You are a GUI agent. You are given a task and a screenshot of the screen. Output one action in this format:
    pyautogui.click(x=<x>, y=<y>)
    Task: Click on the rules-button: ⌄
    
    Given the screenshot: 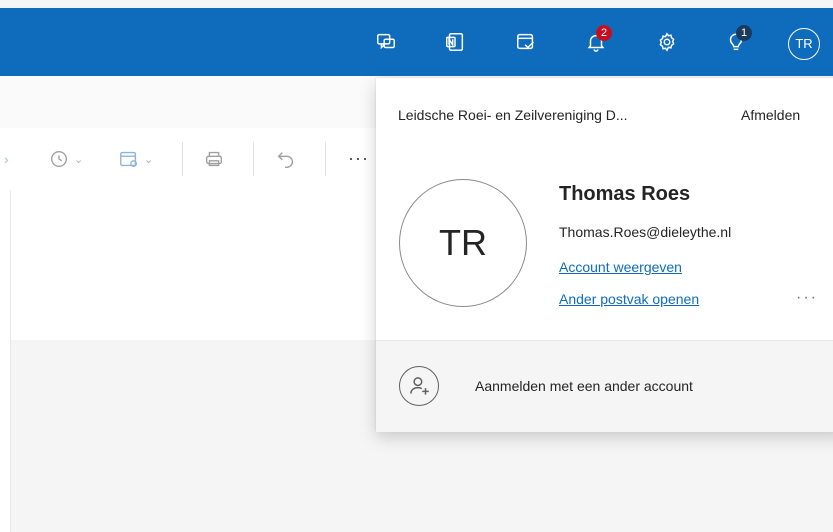 What is the action you would take?
    pyautogui.click(x=135, y=159)
    